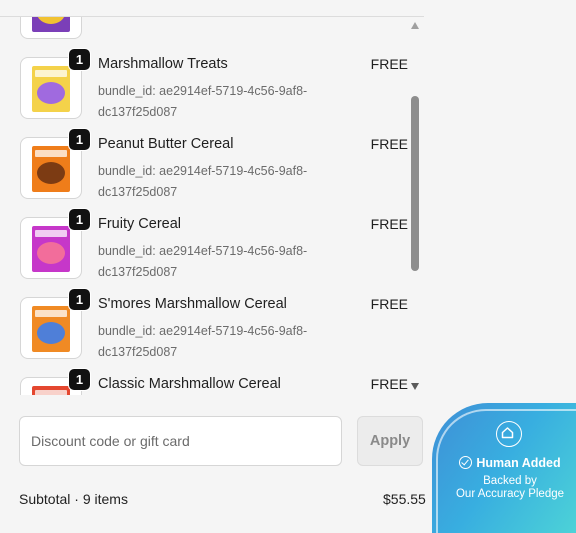  Describe the element at coordinates (189, 384) in the screenshot. I see `product-name: Classic Marshmallow Cereal` at that location.